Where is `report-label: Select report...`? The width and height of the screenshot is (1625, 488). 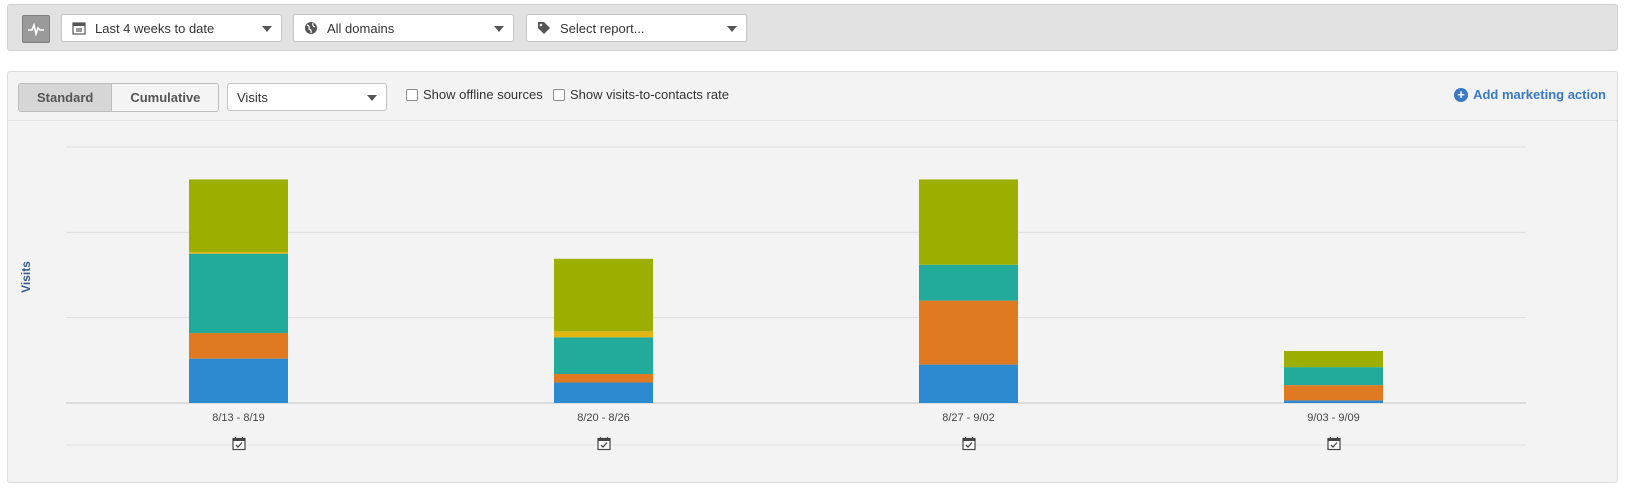 report-label: Select report... is located at coordinates (602, 28).